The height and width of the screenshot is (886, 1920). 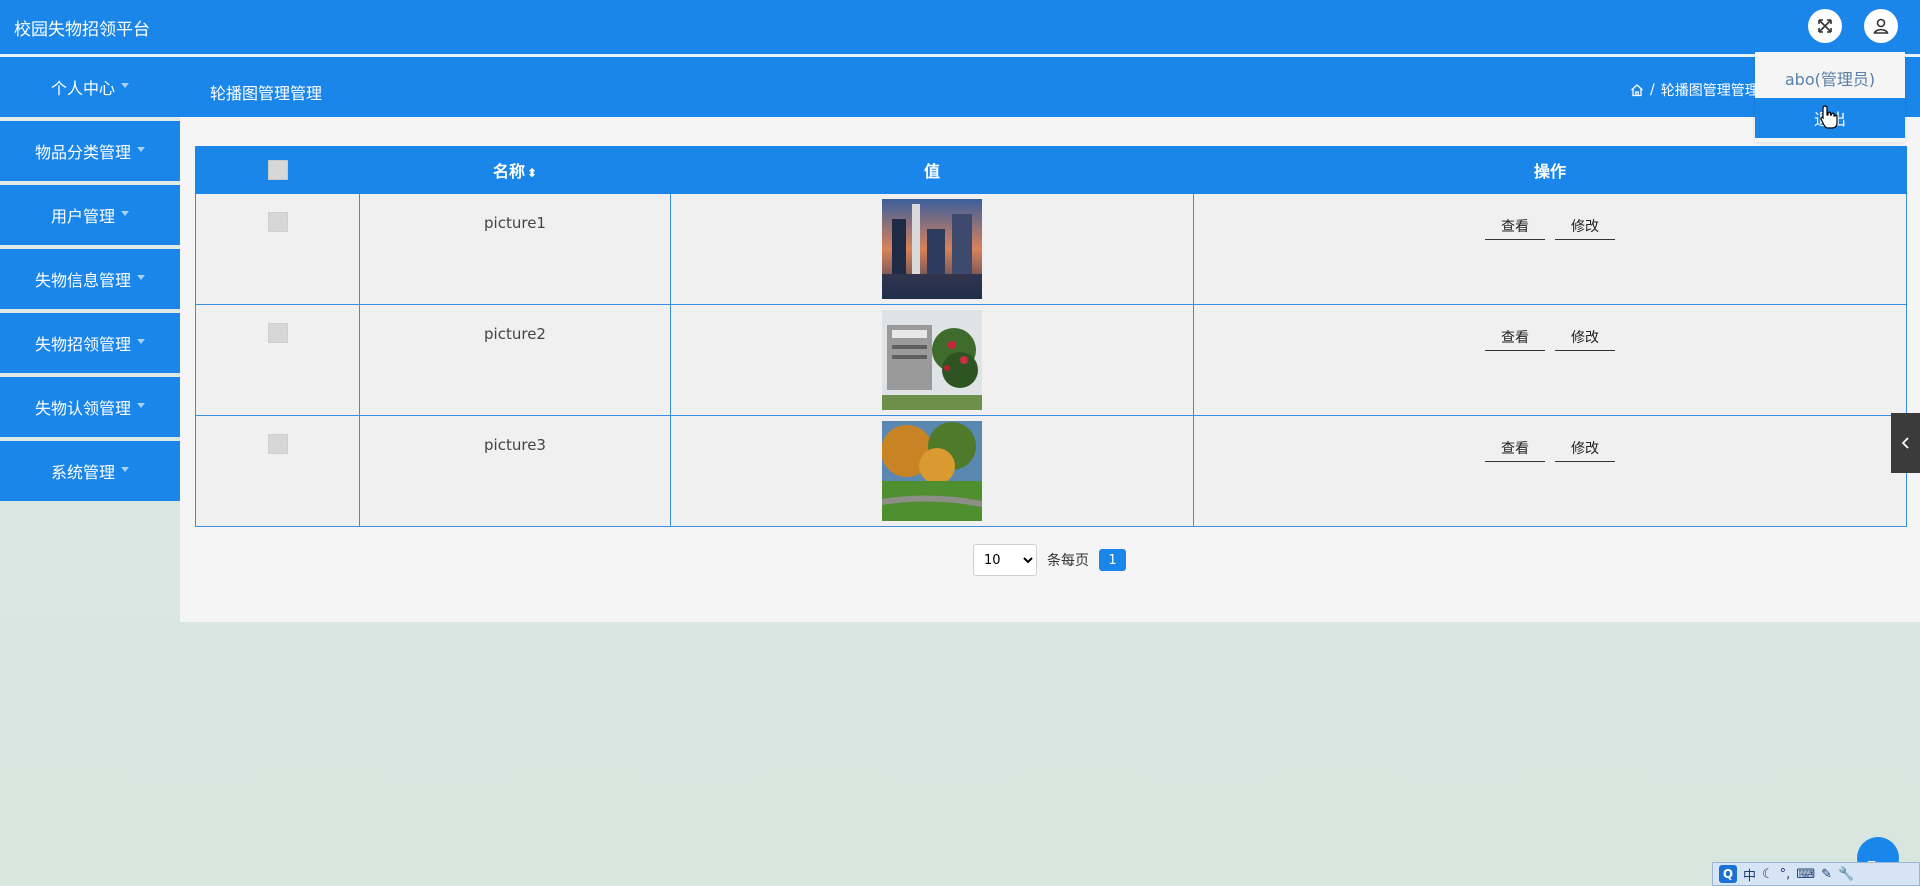 I want to click on table-row: picture2 查看 修改, so click(x=1051, y=360).